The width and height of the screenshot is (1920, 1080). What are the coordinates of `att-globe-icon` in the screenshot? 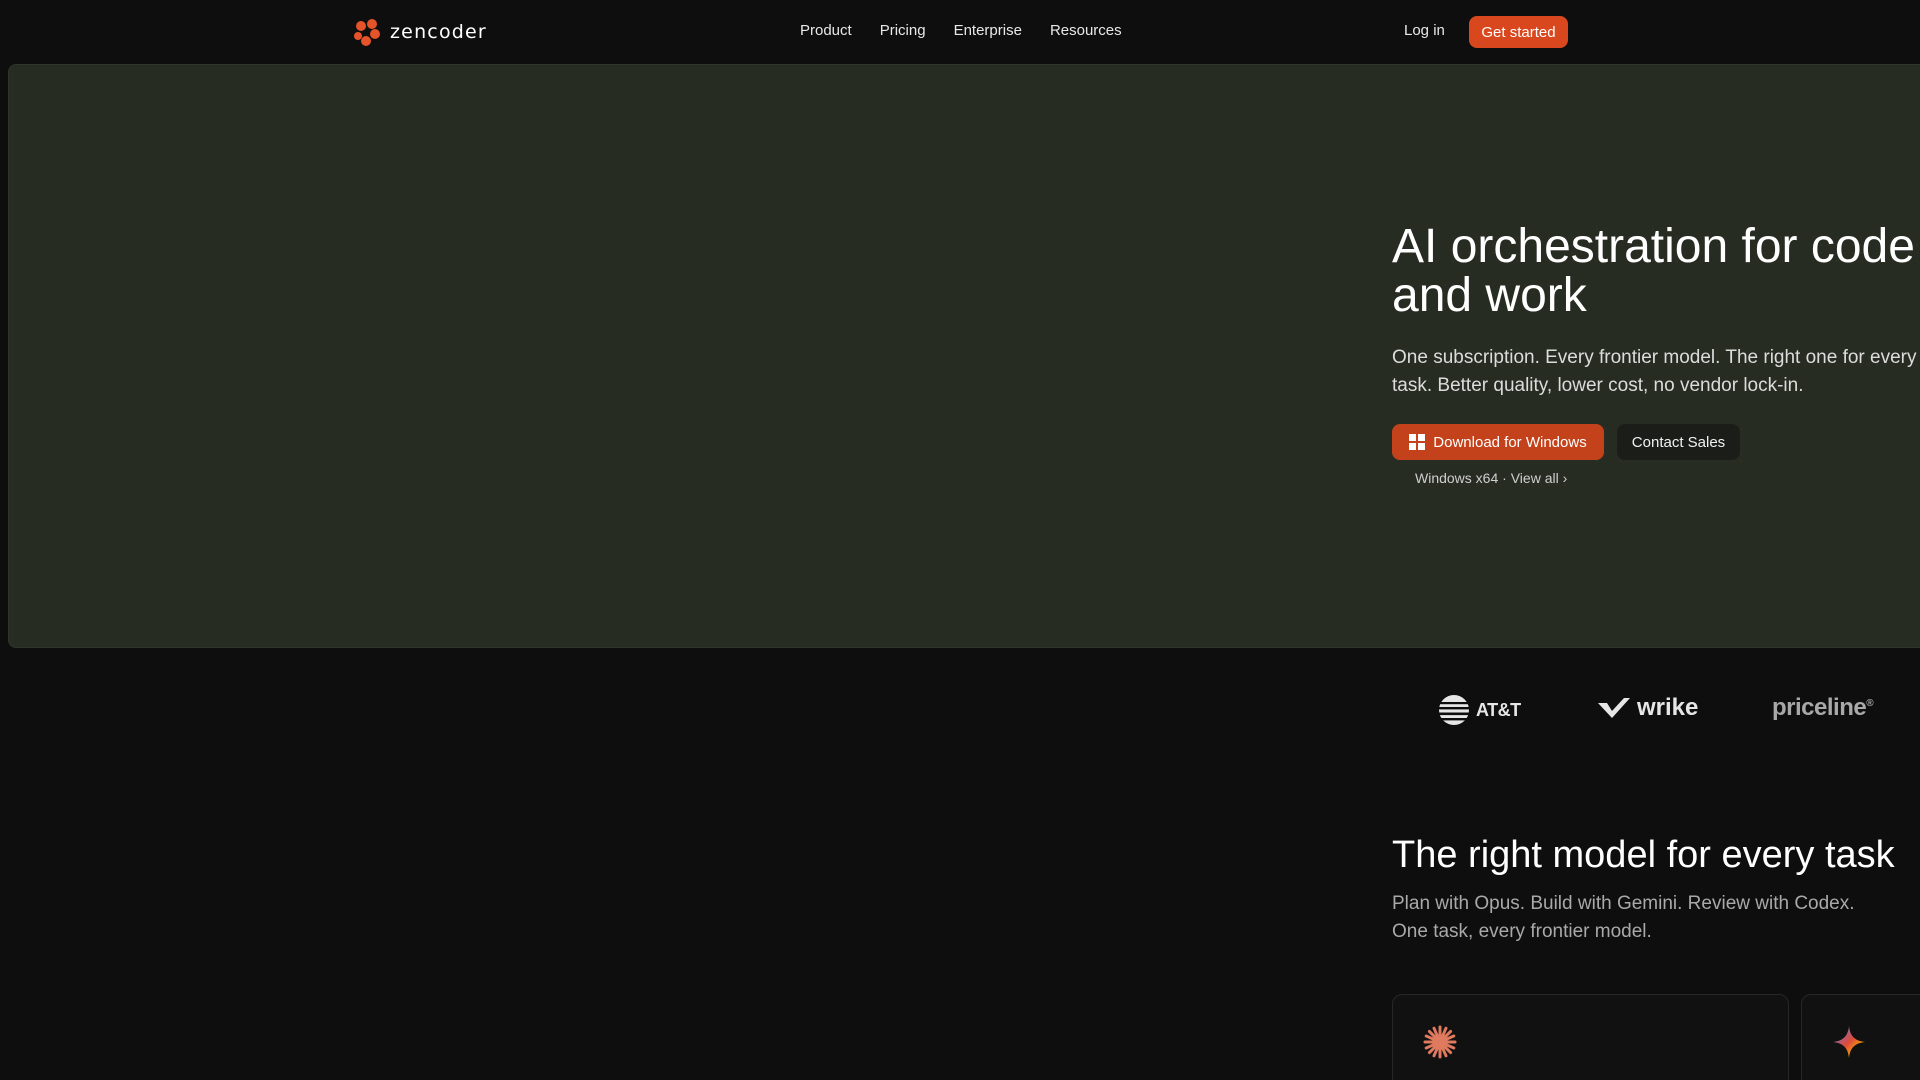 It's located at (1454, 710).